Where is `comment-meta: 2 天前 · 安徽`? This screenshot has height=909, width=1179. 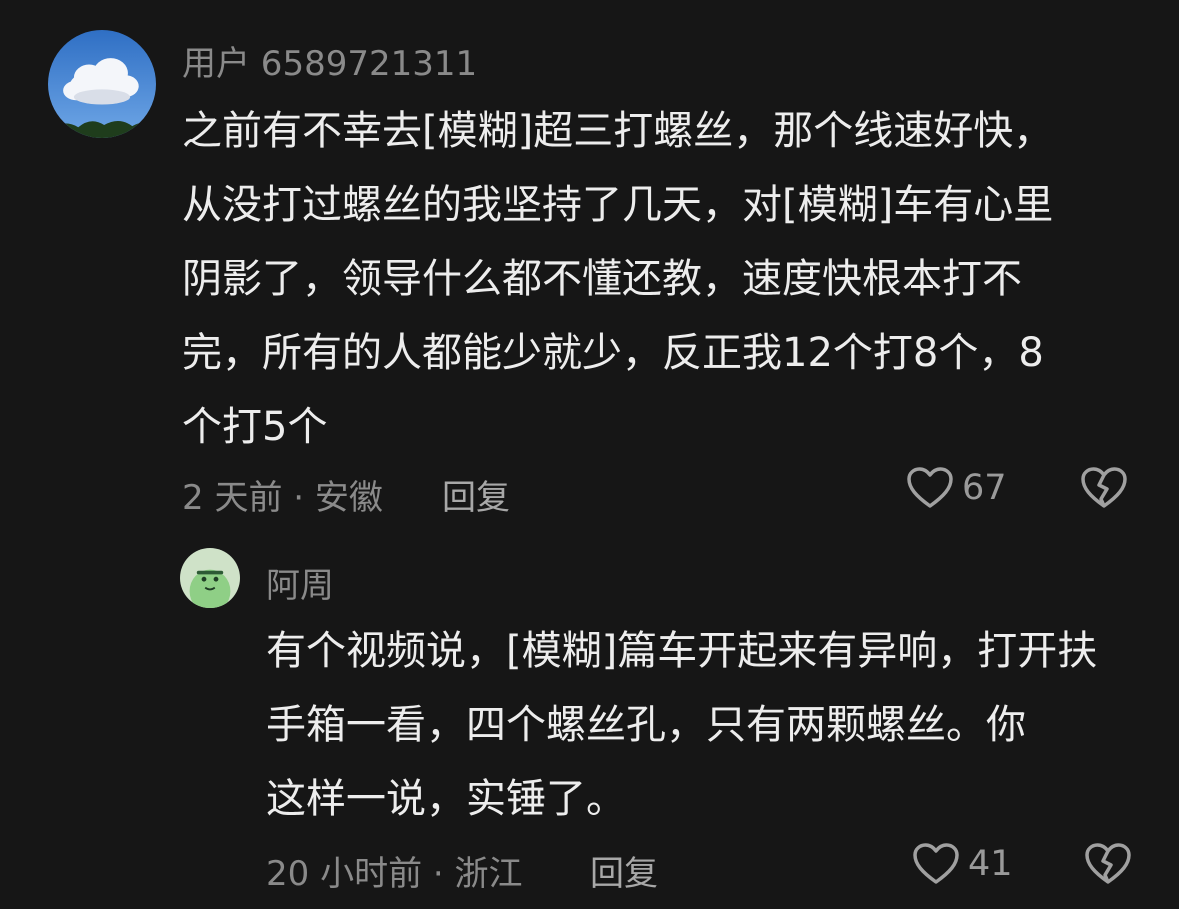
comment-meta: 2 天前 · 安徽 is located at coordinates (282, 498).